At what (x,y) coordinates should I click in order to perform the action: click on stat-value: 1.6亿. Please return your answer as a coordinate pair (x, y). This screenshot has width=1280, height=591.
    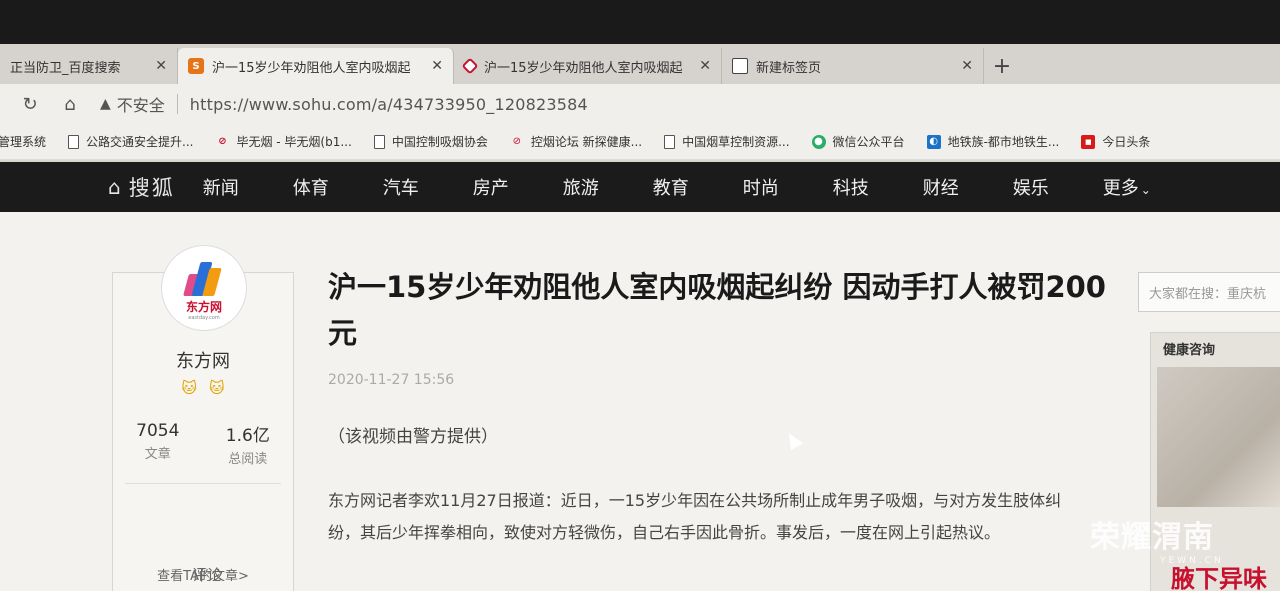
    Looking at the image, I should click on (247, 436).